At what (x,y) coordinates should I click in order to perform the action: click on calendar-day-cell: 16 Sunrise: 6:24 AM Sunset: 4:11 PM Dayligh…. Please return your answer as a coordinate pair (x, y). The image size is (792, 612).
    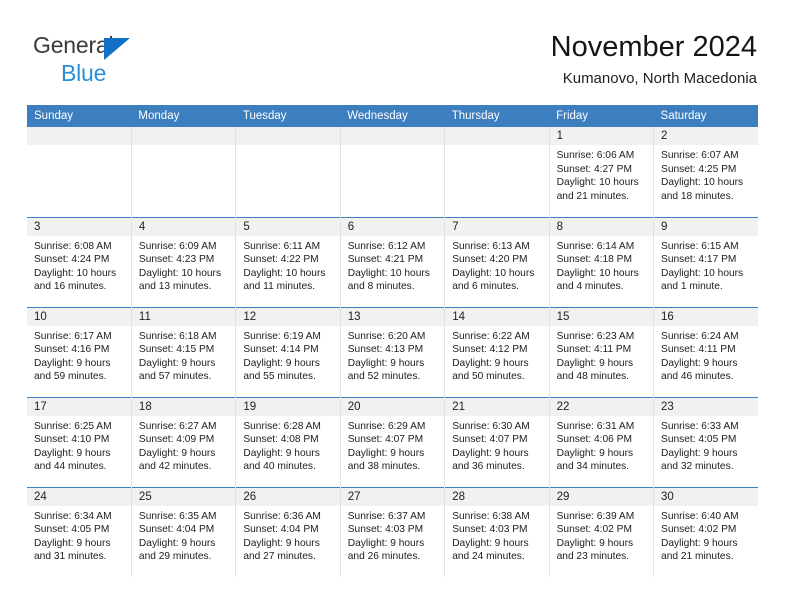
    Looking at the image, I should click on (705, 351).